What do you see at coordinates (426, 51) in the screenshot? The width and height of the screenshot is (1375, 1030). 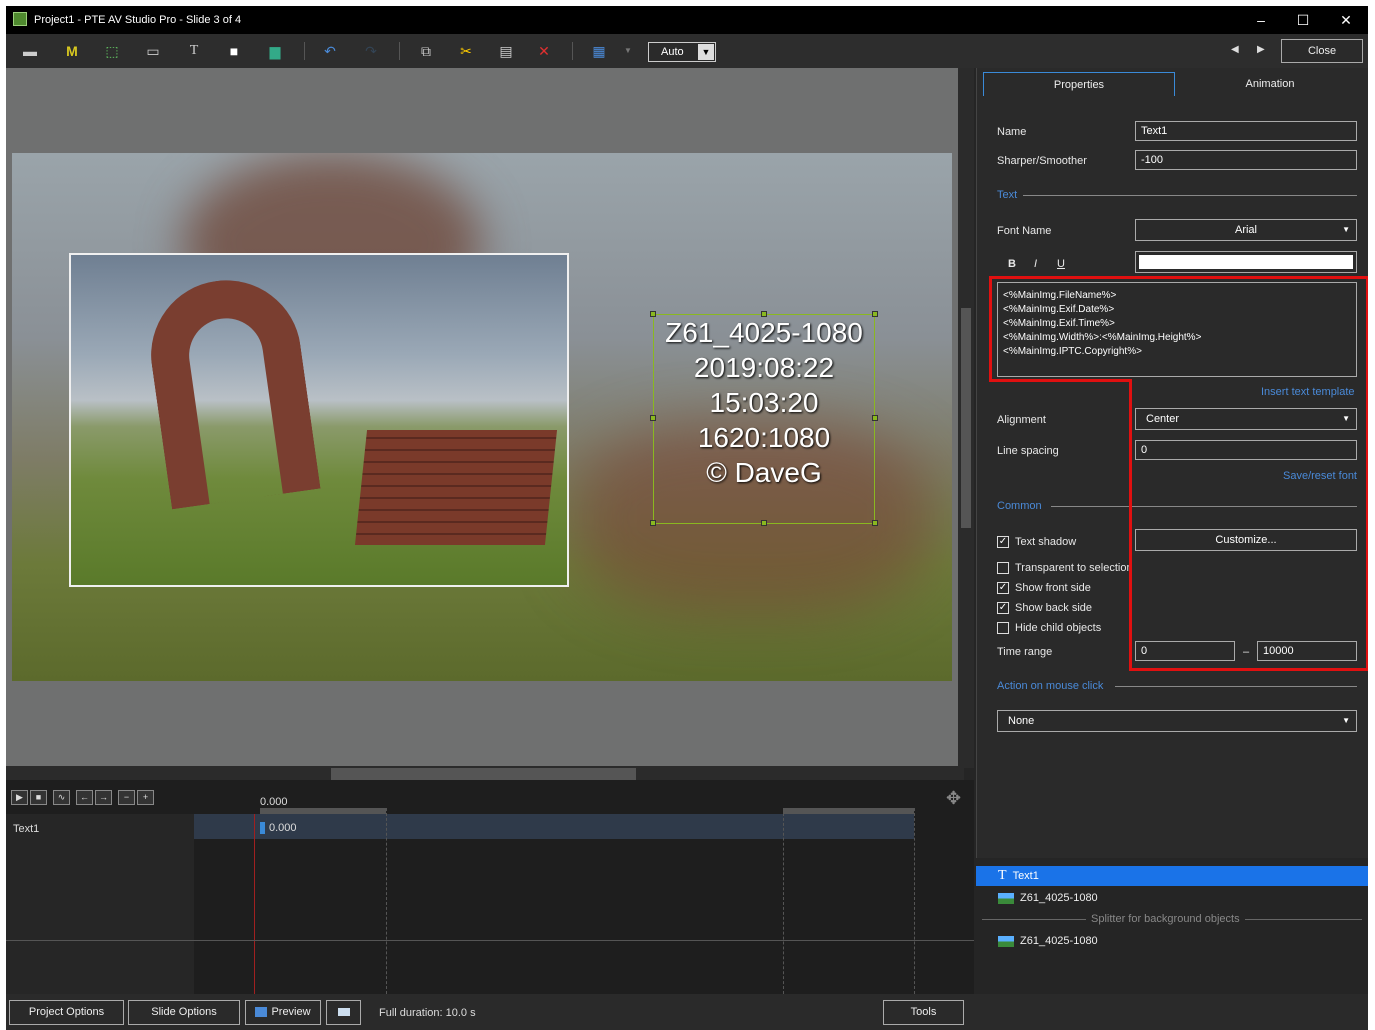 I see `copy-icon: ⧉` at bounding box center [426, 51].